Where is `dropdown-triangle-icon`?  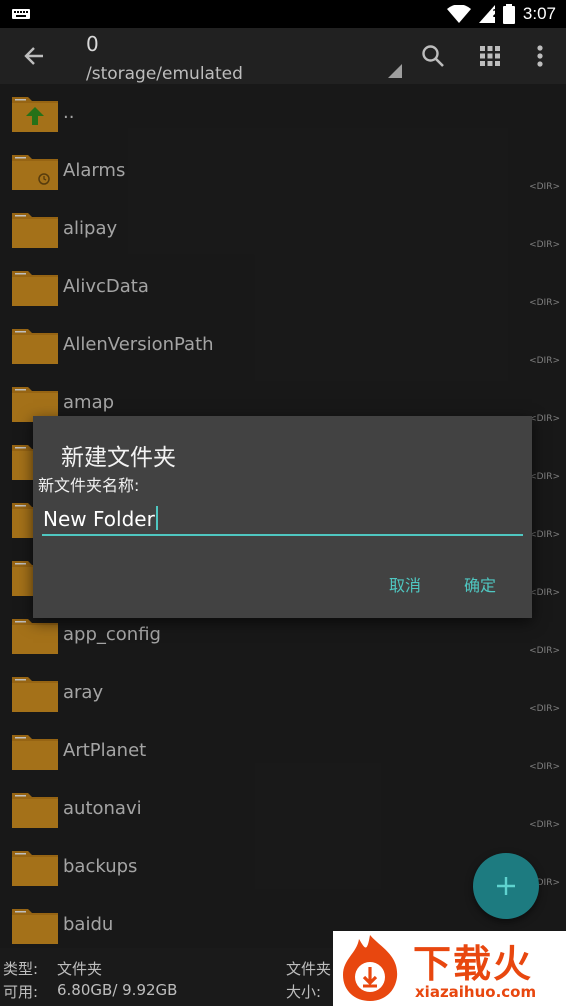 dropdown-triangle-icon is located at coordinates (395, 71).